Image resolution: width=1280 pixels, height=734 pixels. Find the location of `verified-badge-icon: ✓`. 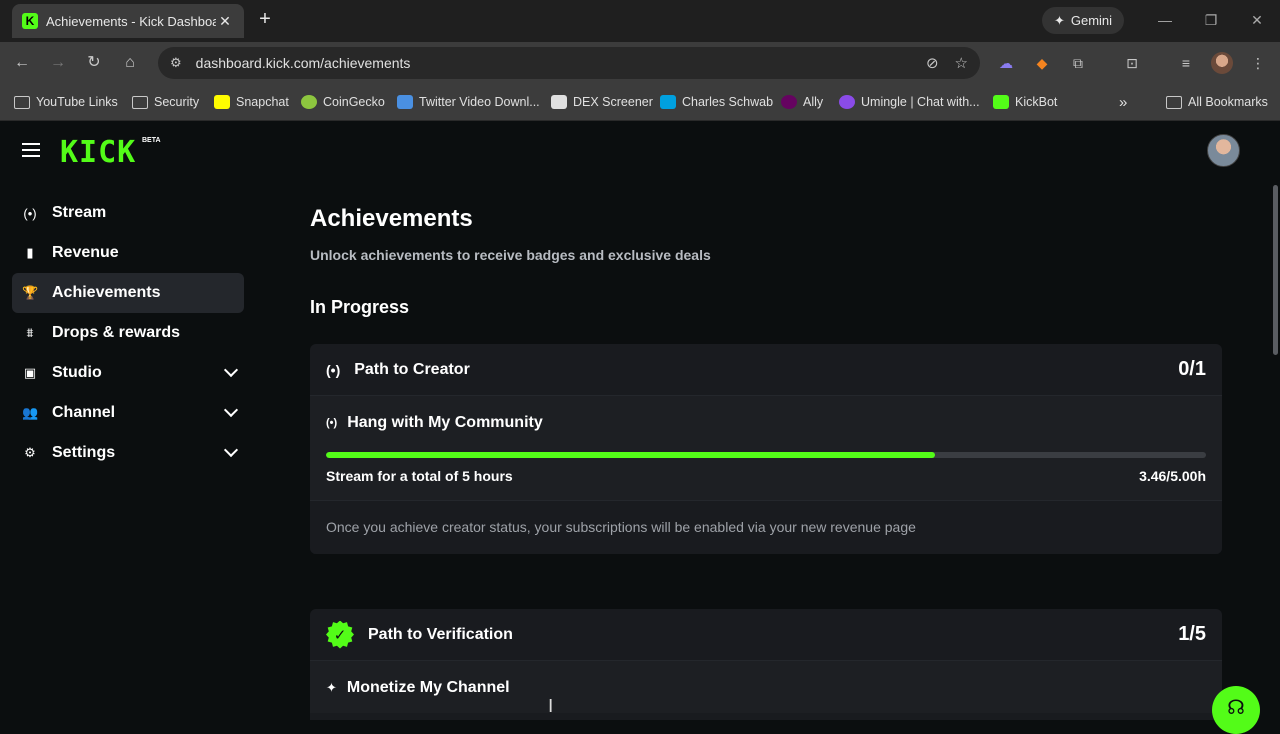

verified-badge-icon: ✓ is located at coordinates (340, 634).